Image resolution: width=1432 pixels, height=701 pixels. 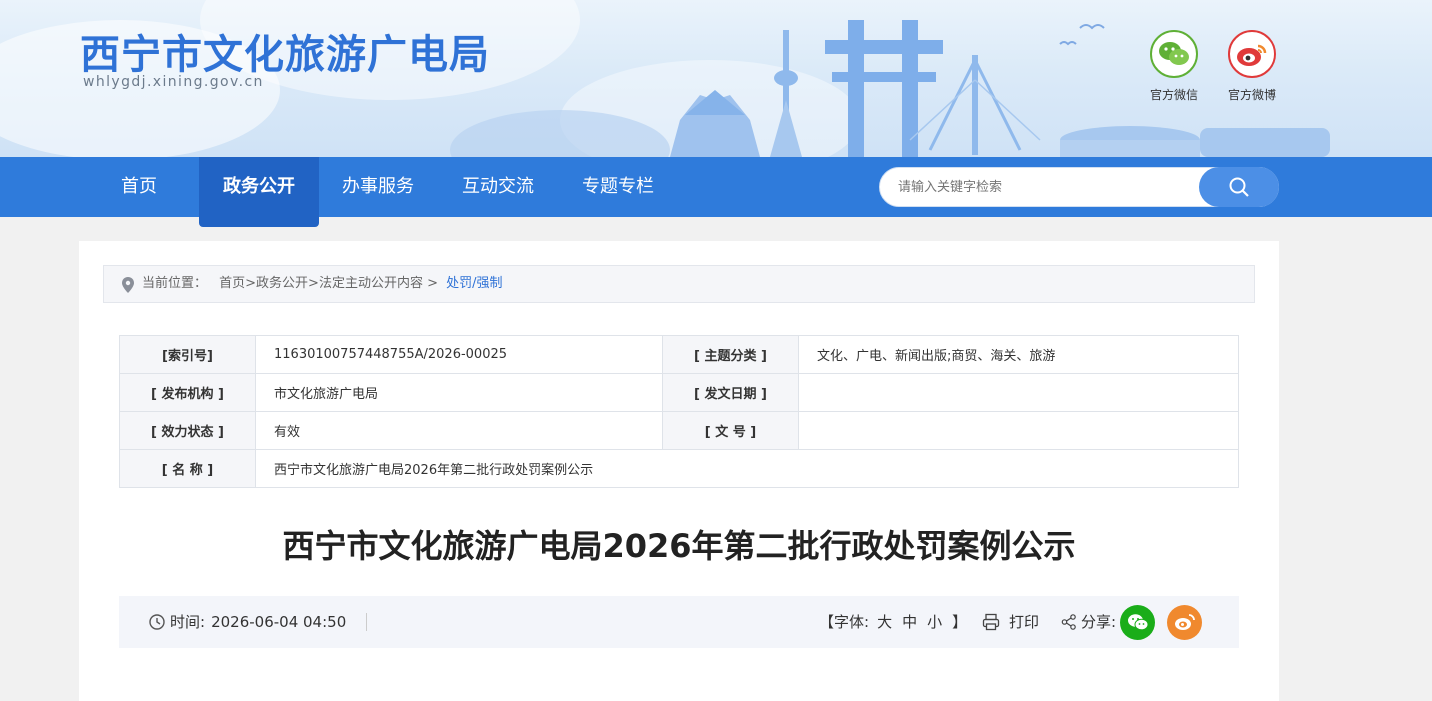 What do you see at coordinates (498, 187) in the screenshot?
I see `nav-interaction: 互动交流` at bounding box center [498, 187].